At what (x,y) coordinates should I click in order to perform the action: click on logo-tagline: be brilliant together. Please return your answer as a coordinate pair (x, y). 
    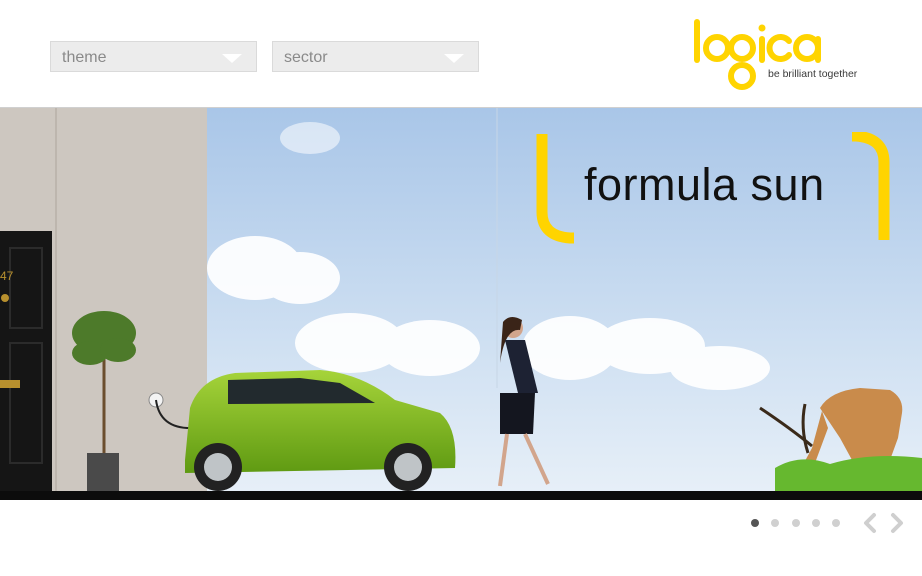
    Looking at the image, I should click on (813, 74).